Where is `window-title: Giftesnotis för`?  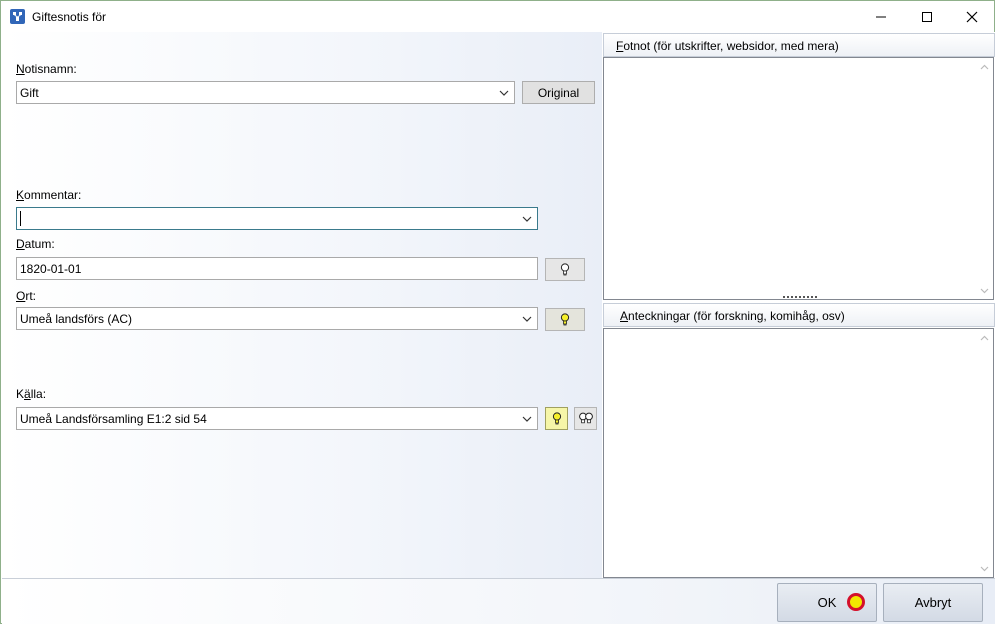
window-title: Giftesnotis för is located at coordinates (69, 17).